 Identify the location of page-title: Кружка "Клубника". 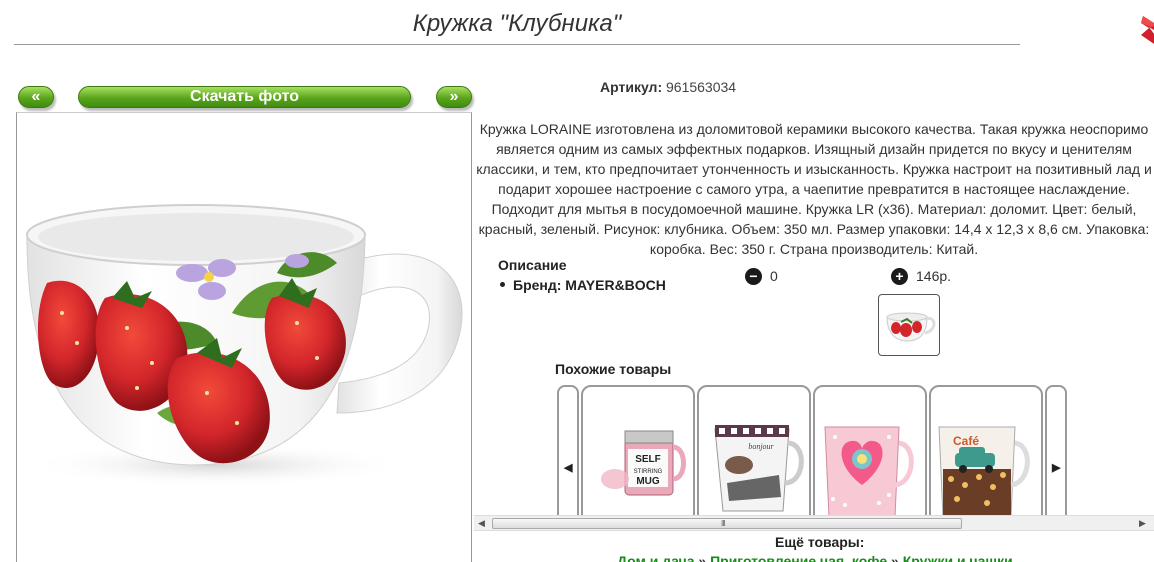
(517, 27).